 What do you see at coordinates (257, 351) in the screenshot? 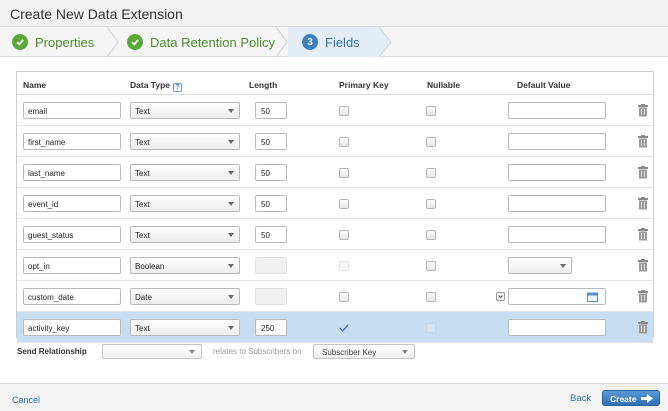
I see `relates-to-text: relates to Subscribers on` at bounding box center [257, 351].